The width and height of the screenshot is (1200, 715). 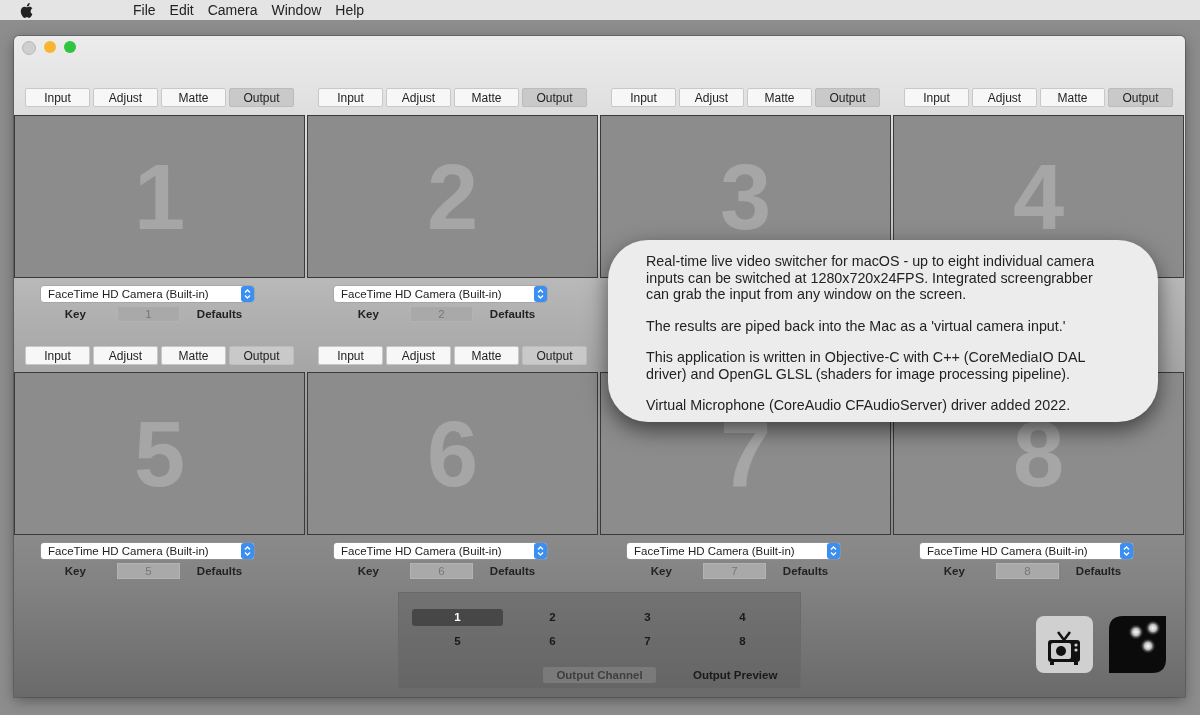 What do you see at coordinates (866, 365) in the screenshot?
I see `description-text: This application is written in Objective-C with C++ (CoreMediaIO DAL driver) and OpenGL GLSL (shaders for image processing pipeline).` at bounding box center [866, 365].